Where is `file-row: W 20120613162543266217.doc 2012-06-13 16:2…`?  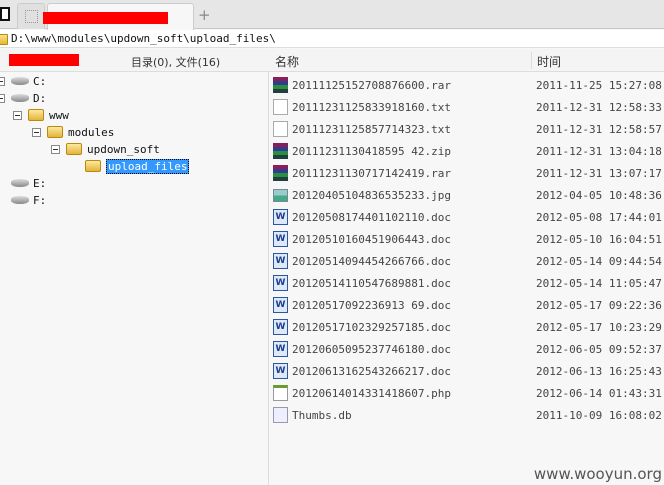 file-row: W 20120613162543266217.doc 2012-06-13 16:2… is located at coordinates (468, 371).